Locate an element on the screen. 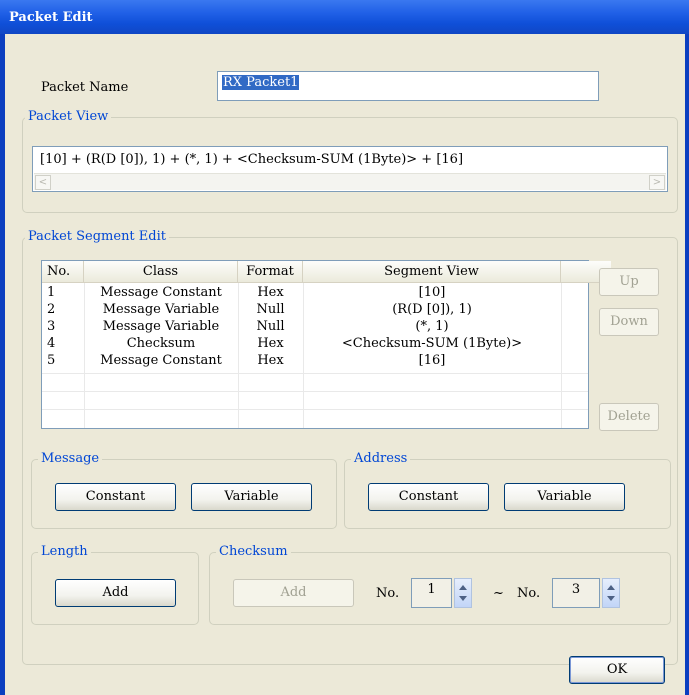 The width and height of the screenshot is (689, 695). cell-segment-view: <Checksum-SUM (1Byte)> is located at coordinates (432, 343).